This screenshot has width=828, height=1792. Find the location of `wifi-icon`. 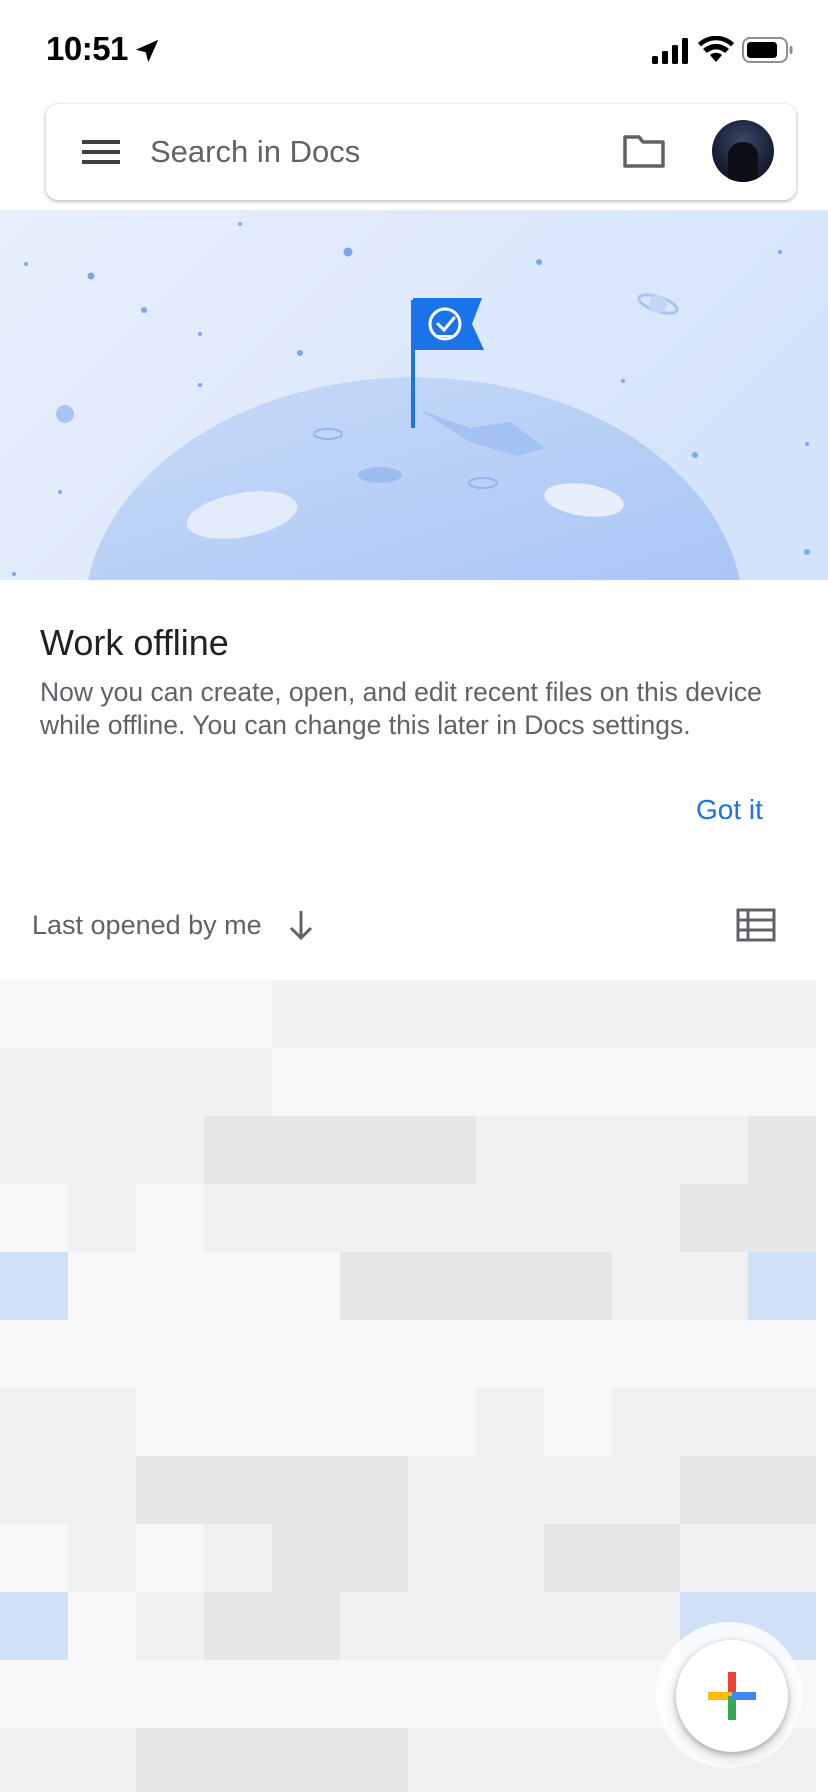

wifi-icon is located at coordinates (716, 49).